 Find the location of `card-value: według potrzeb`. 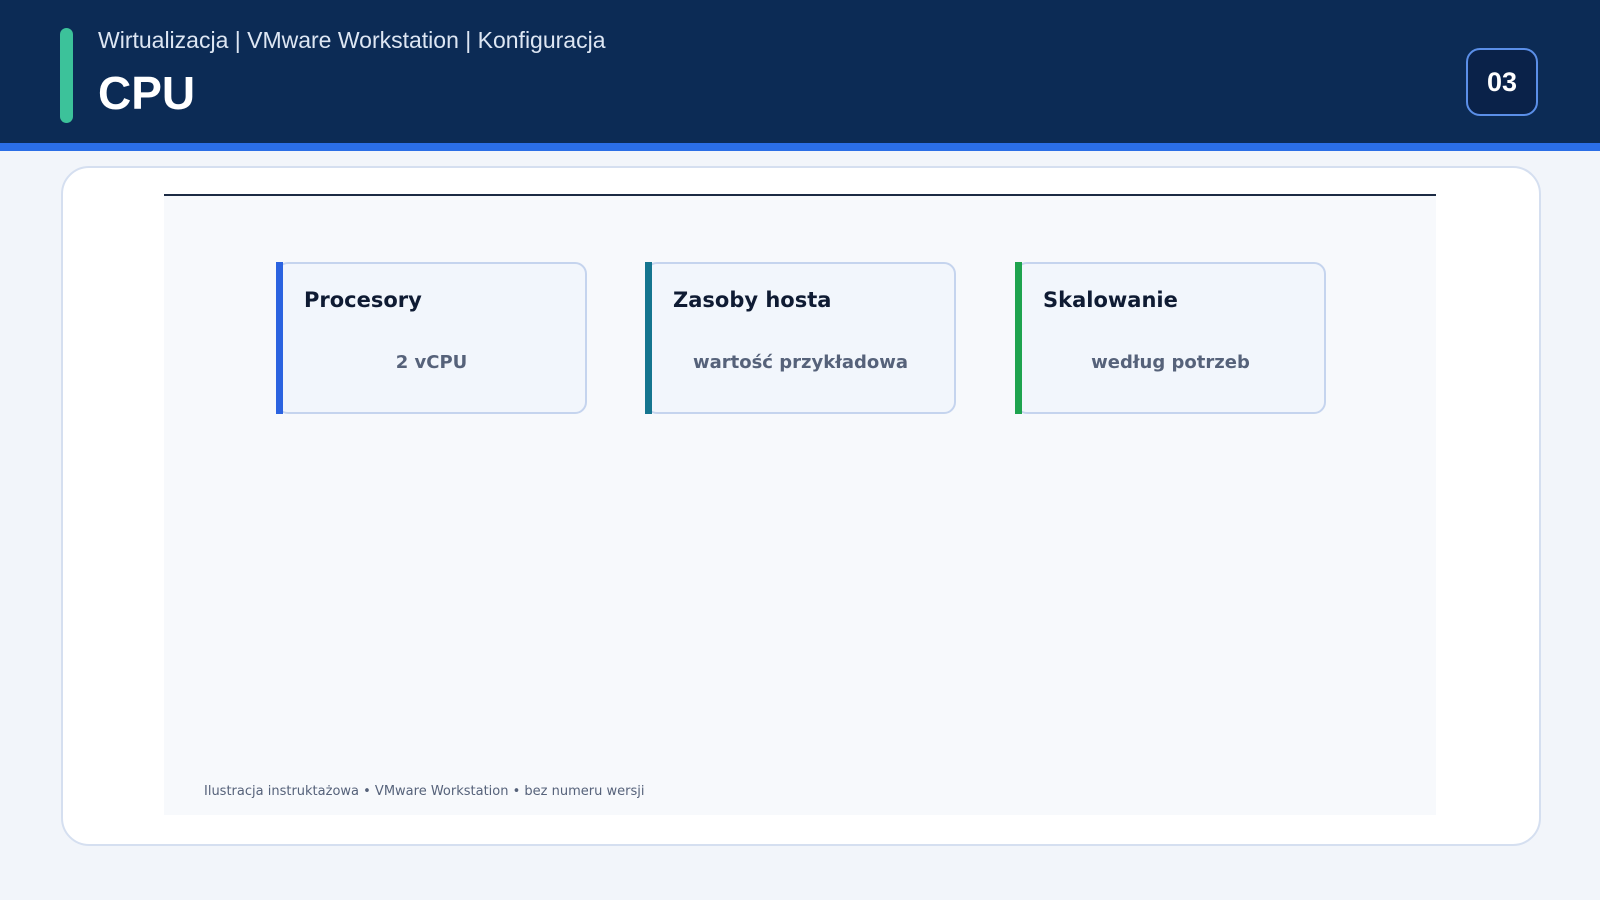

card-value: według potrzeb is located at coordinates (1170, 362).